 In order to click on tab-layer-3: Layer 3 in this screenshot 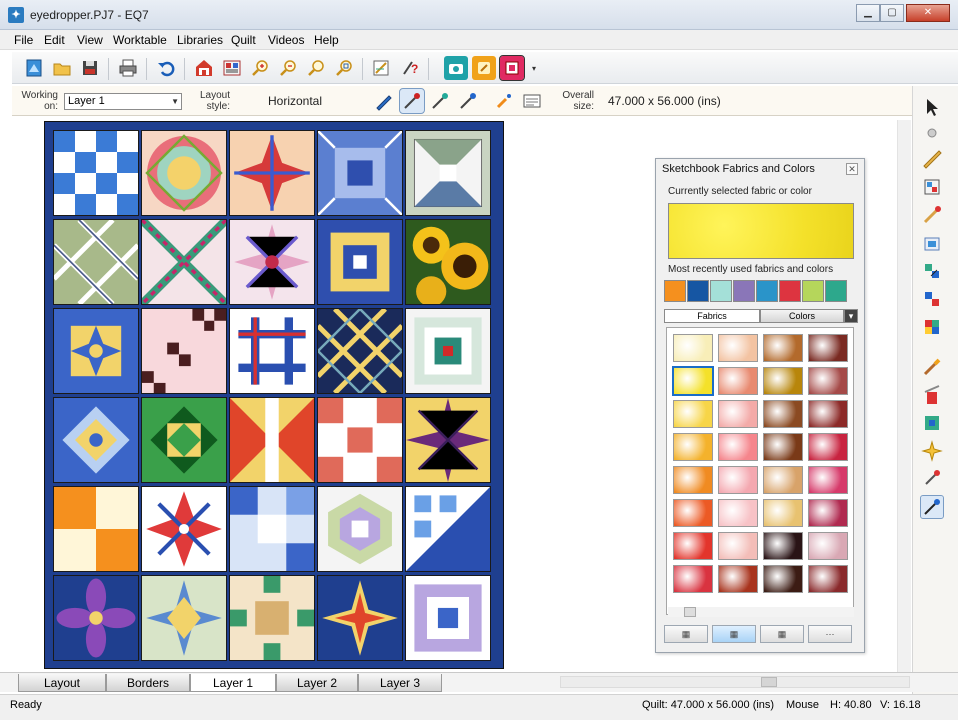, I will do `click(400, 683)`.